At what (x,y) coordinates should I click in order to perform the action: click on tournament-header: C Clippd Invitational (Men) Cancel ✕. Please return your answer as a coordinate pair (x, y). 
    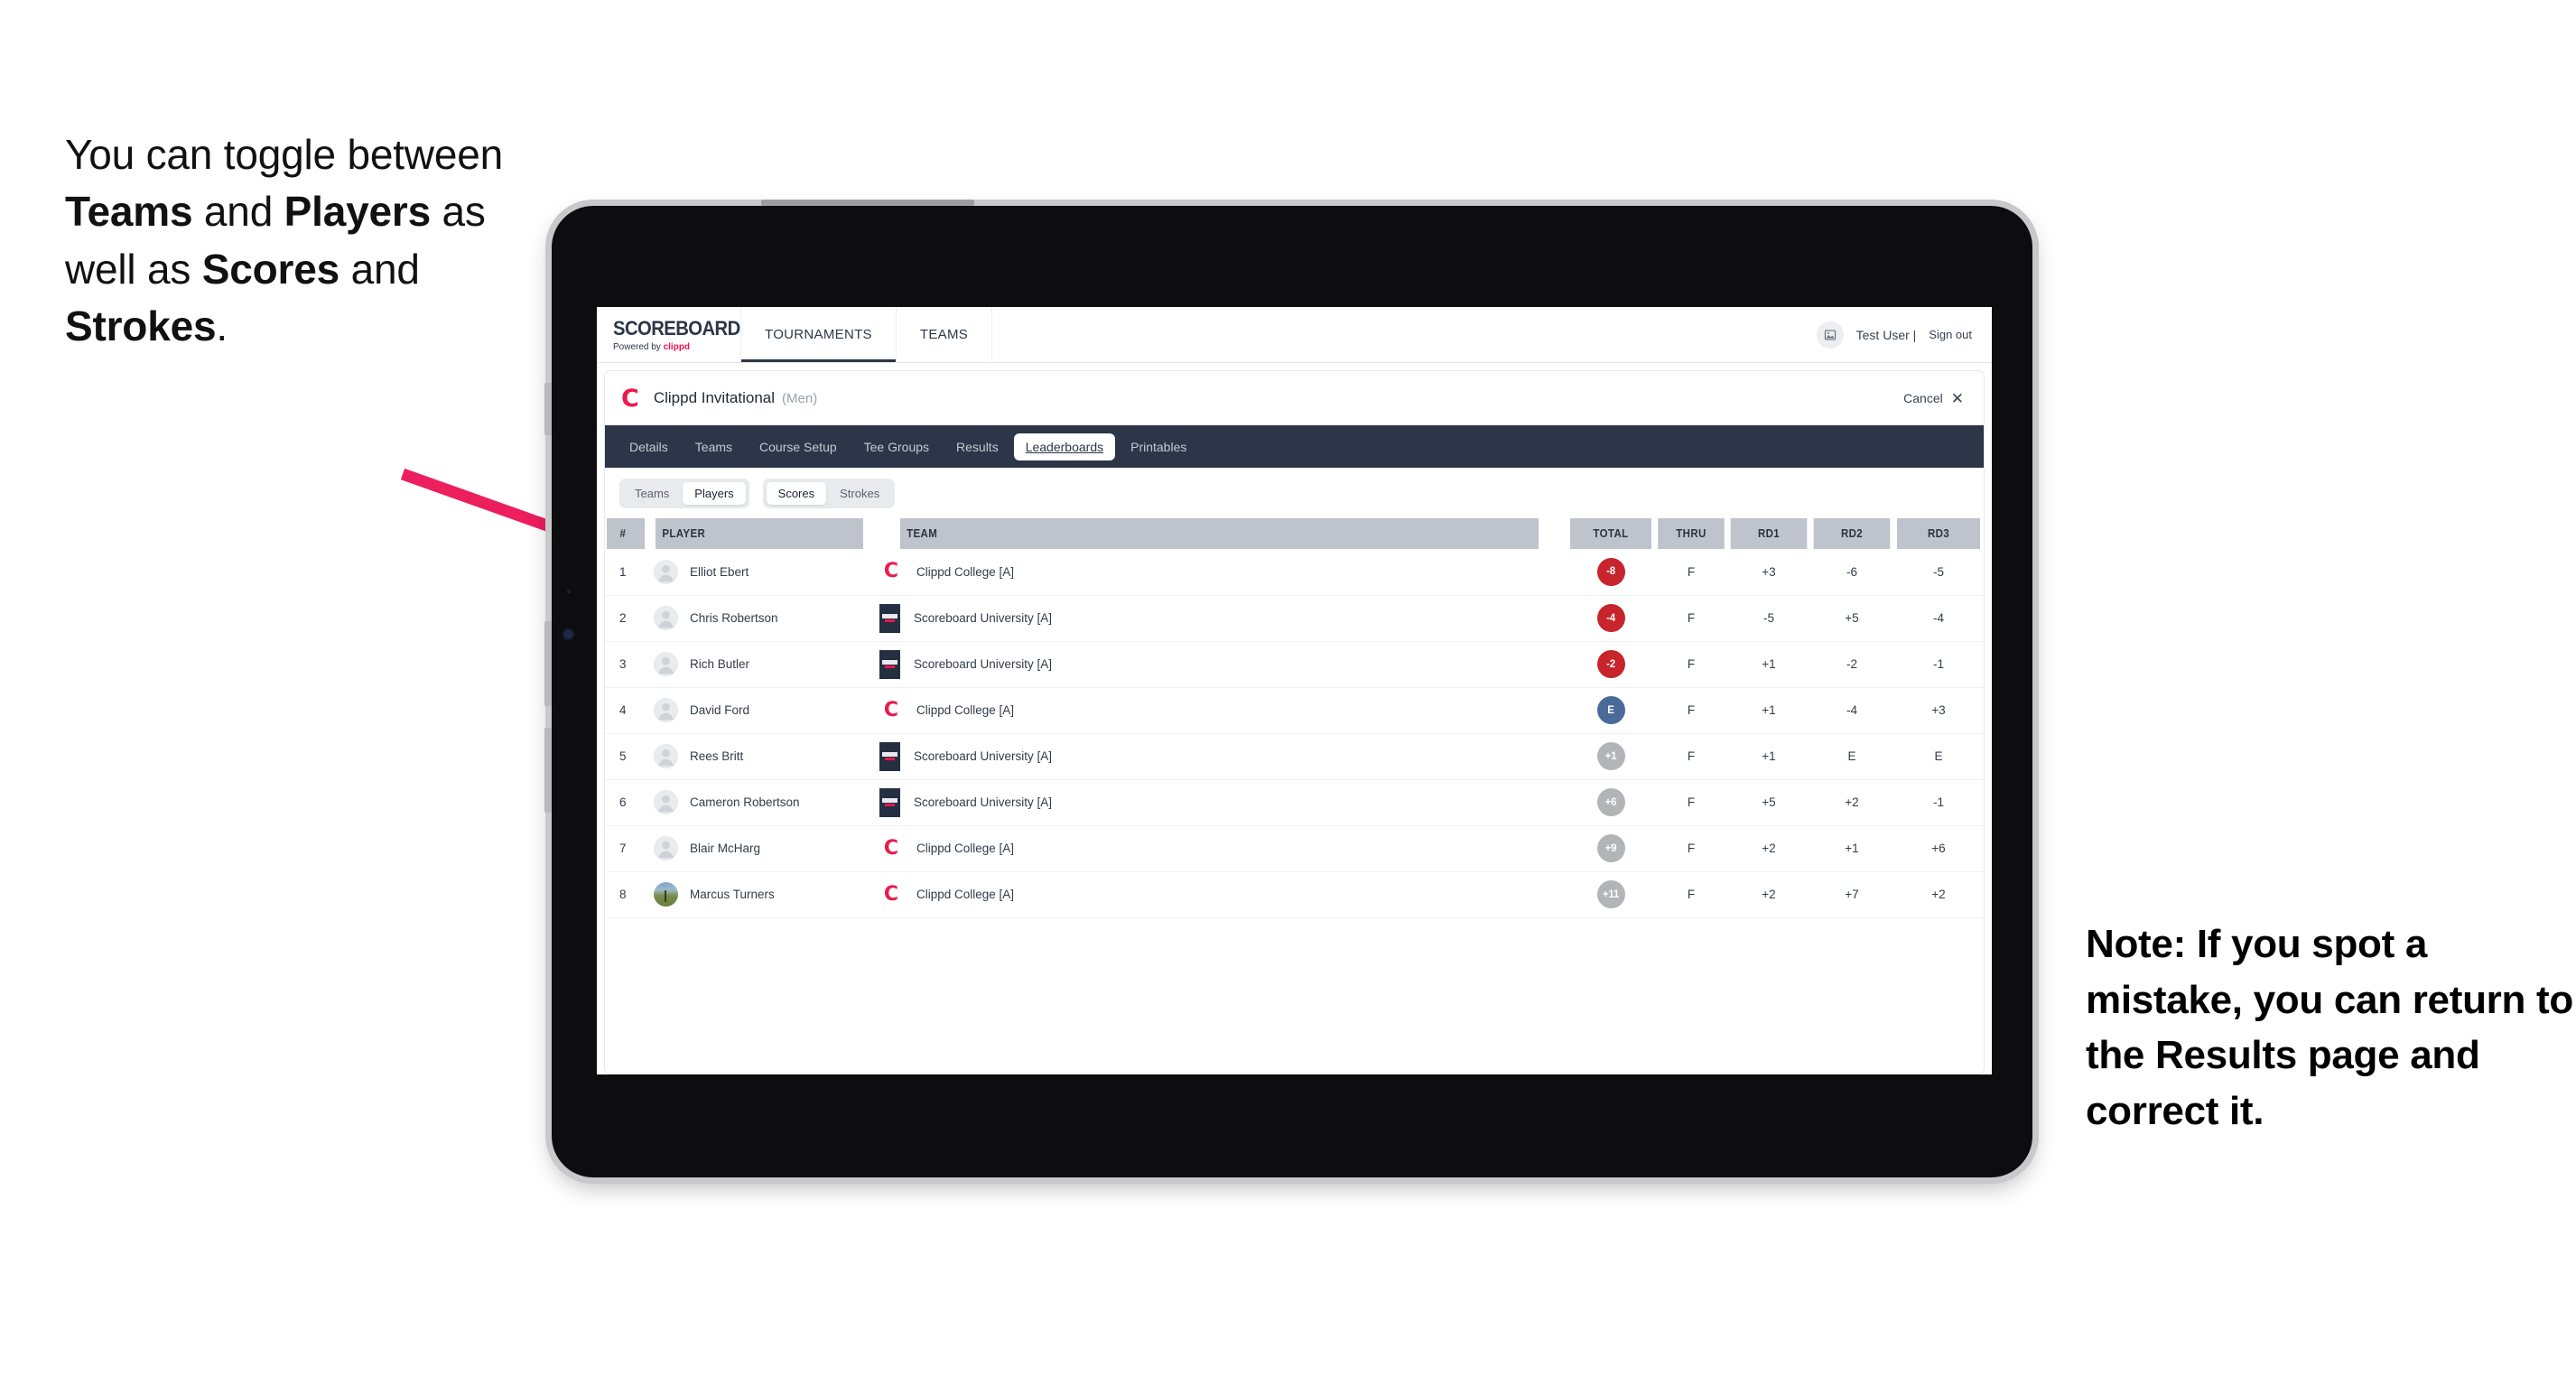
    Looking at the image, I should click on (1294, 398).